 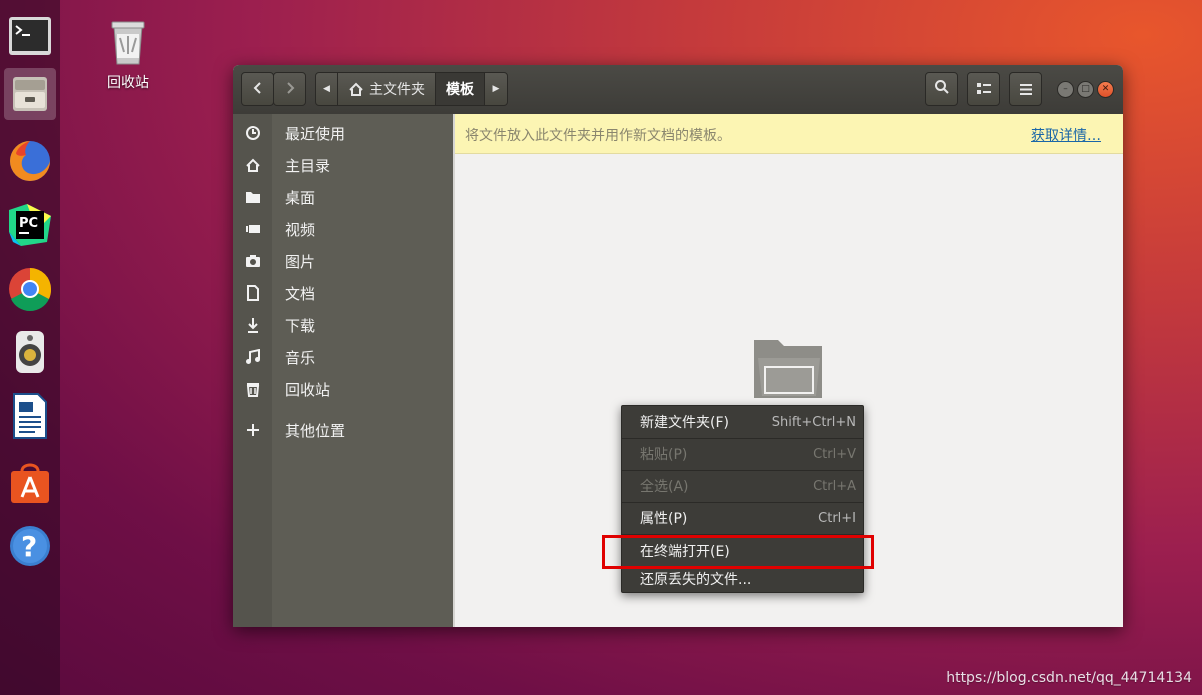 I want to click on forward-button, so click(x=289, y=89).